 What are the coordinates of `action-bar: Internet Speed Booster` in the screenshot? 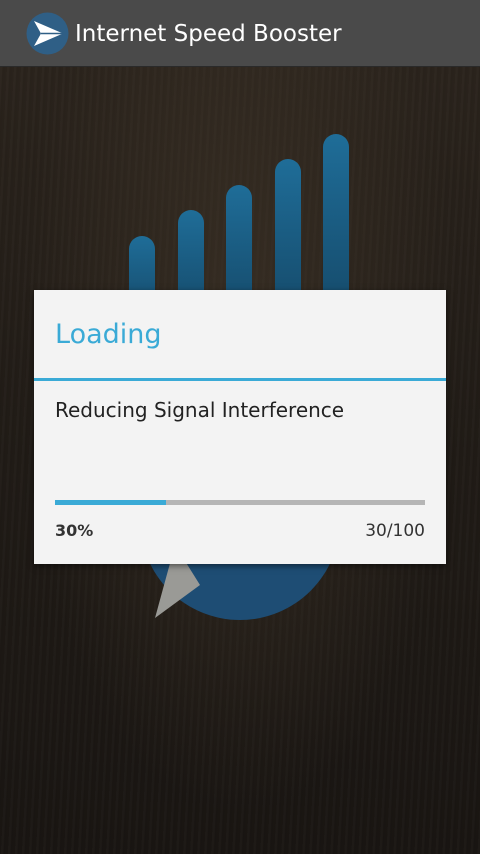 It's located at (240, 33).